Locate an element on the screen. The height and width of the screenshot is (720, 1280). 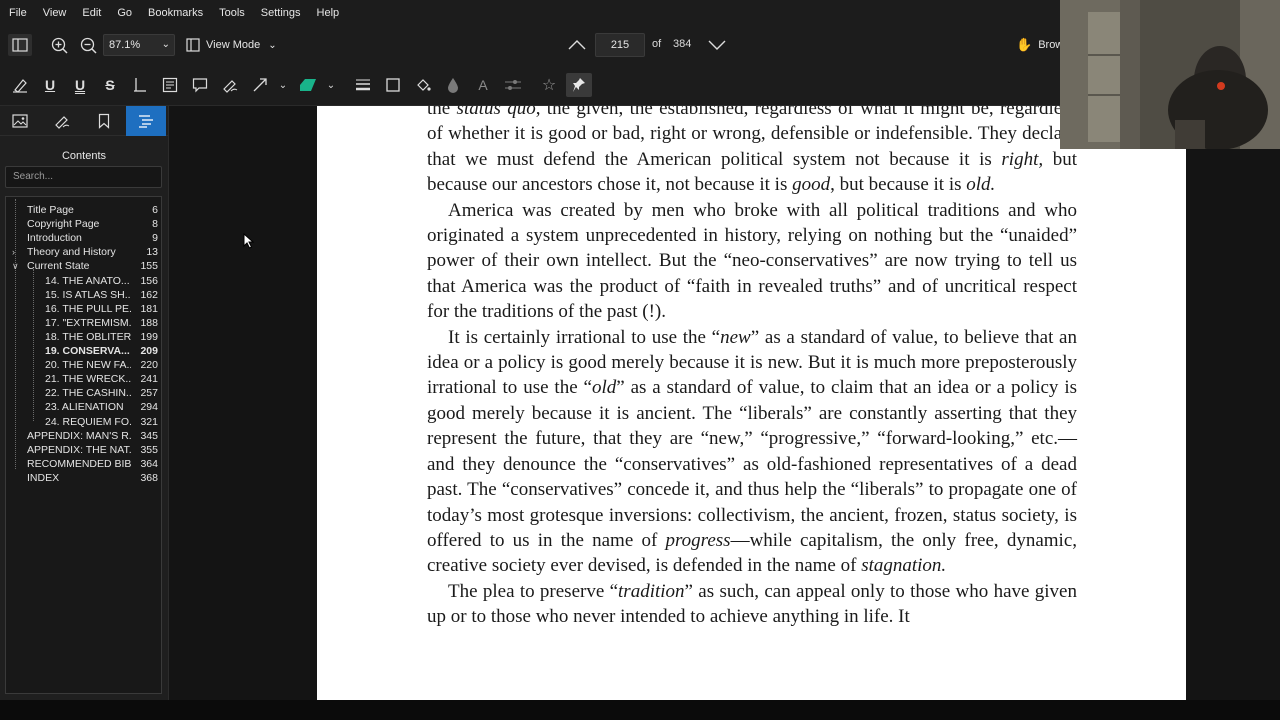
toc-item: 20. THE NEW FA... 220 is located at coordinates (83, 365).